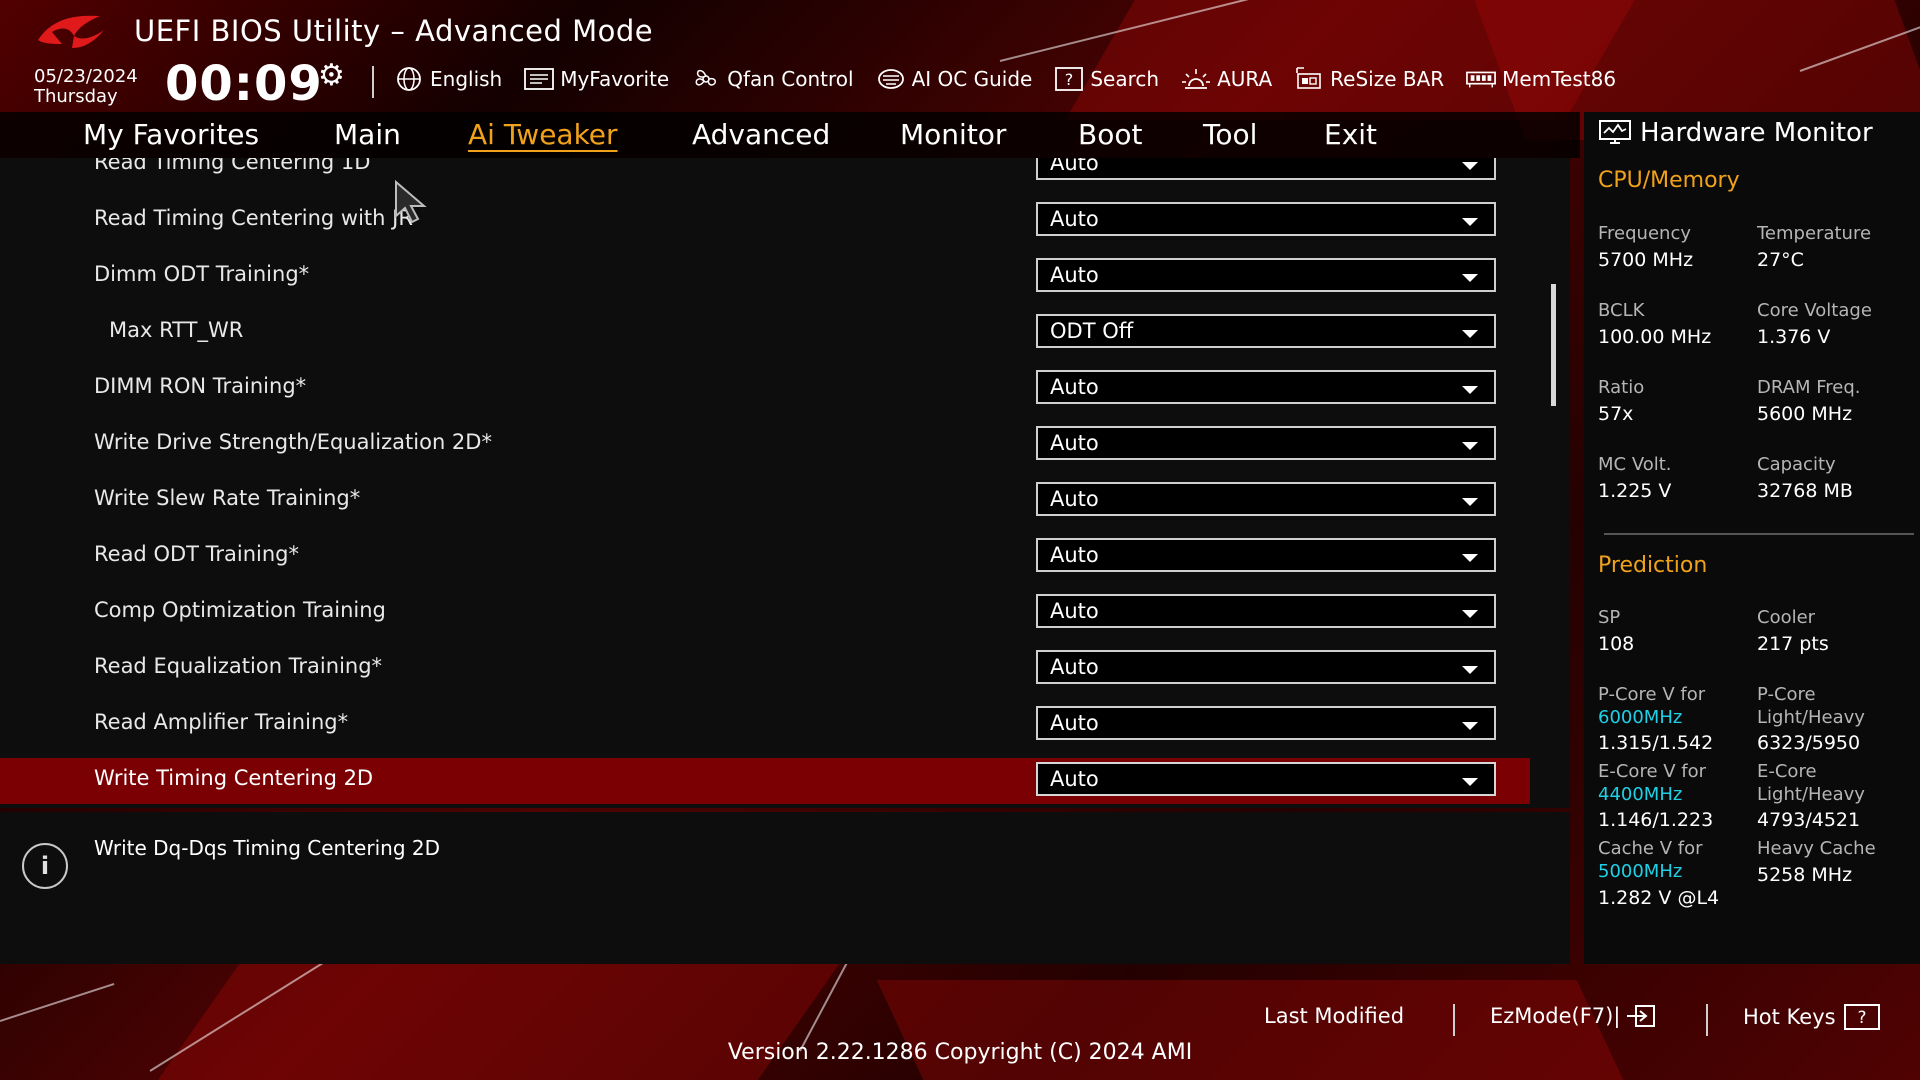 Image resolution: width=1920 pixels, height=1080 pixels. What do you see at coordinates (1814, 233) in the screenshot?
I see `hw-label: Temperature` at bounding box center [1814, 233].